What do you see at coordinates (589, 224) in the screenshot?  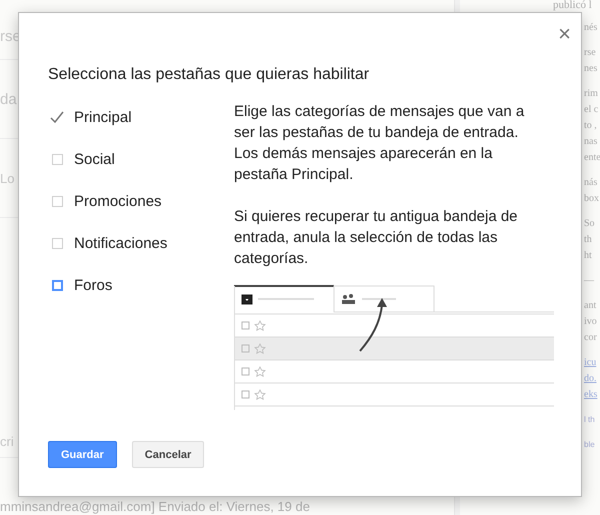 I see `background-text: So` at bounding box center [589, 224].